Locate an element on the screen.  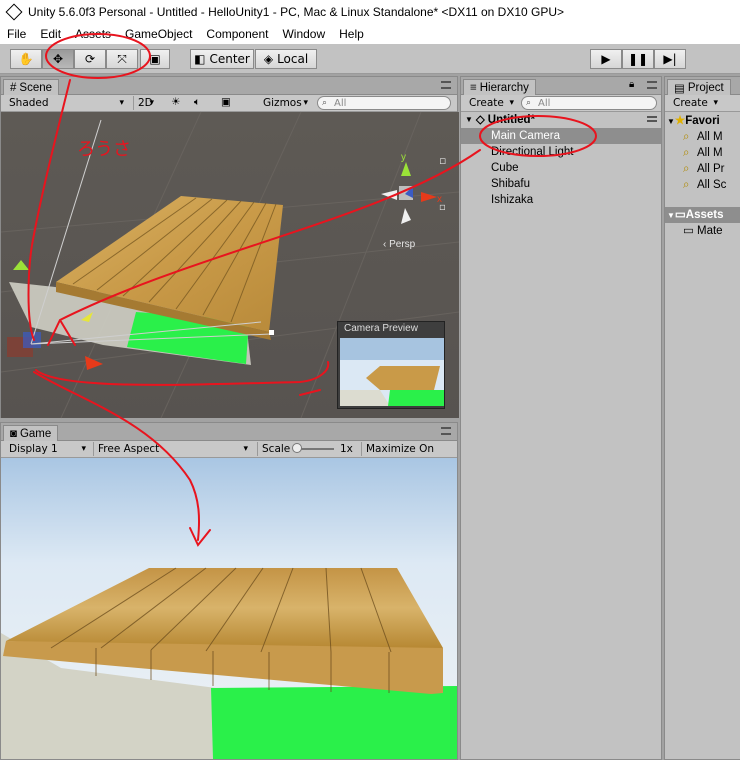
light-icon: ☀ is located at coordinates (175, 102).